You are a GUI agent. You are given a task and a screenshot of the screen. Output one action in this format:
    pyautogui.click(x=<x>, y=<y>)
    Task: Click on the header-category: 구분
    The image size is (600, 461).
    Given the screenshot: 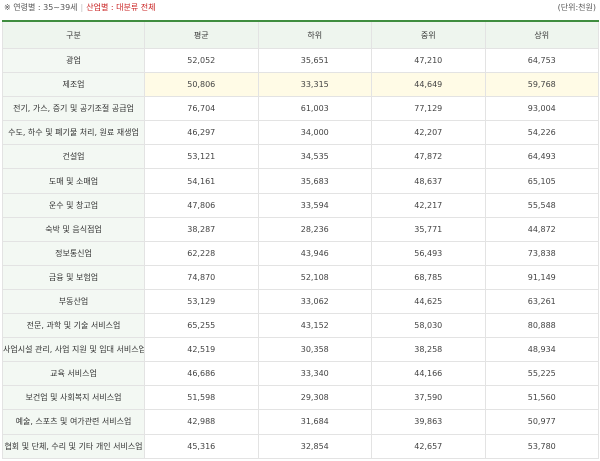 What is the action you would take?
    pyautogui.click(x=73, y=34)
    